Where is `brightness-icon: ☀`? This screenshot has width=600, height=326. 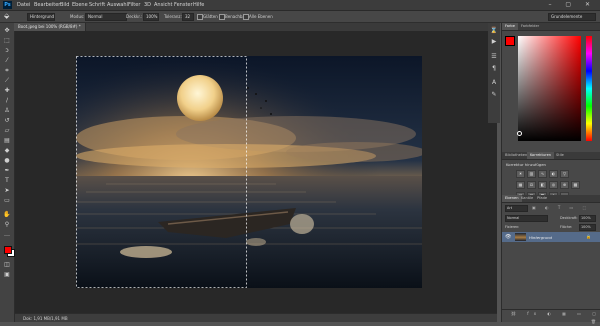
brightness-icon: ☀ is located at coordinates (520, 174).